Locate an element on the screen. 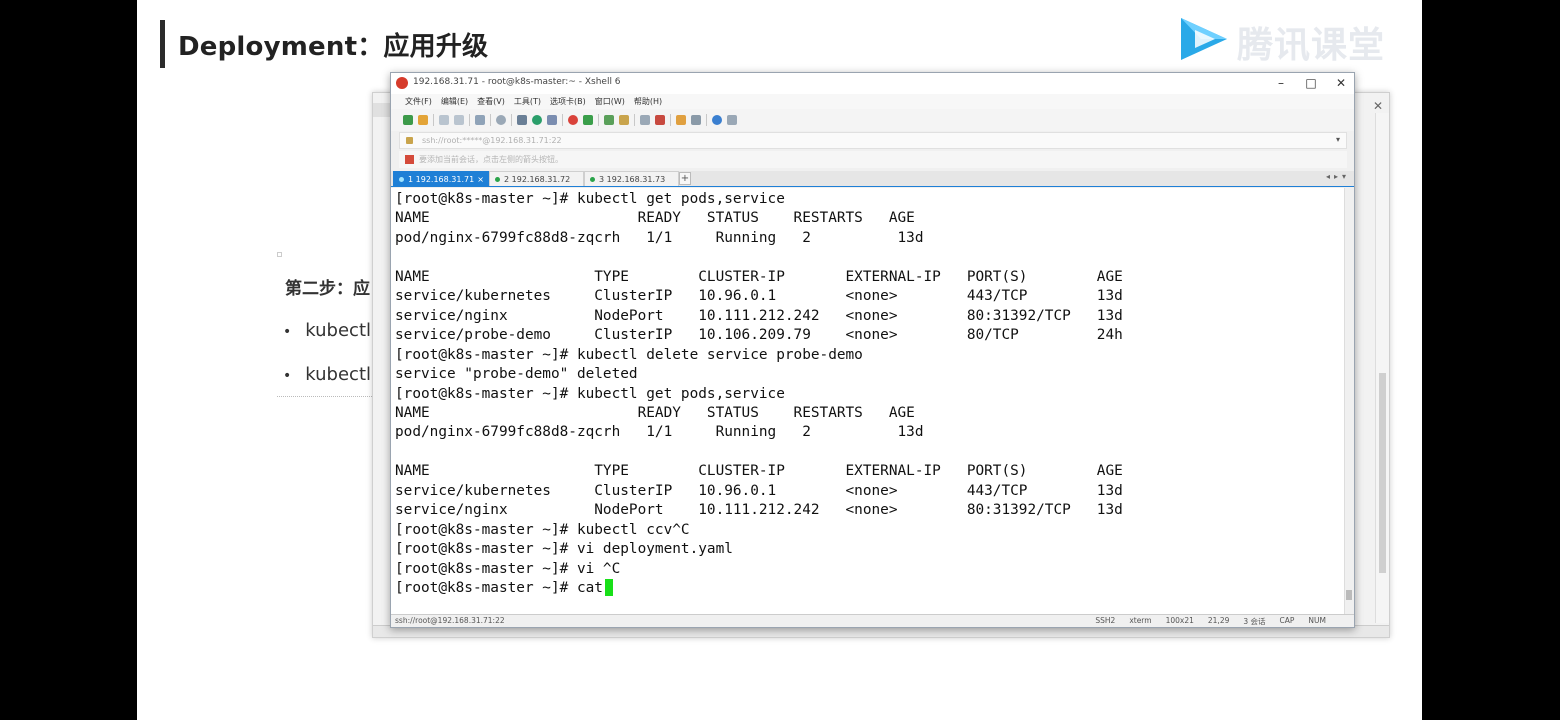 This screenshot has height=720, width=1560. status-size: 100x21 is located at coordinates (1179, 620).